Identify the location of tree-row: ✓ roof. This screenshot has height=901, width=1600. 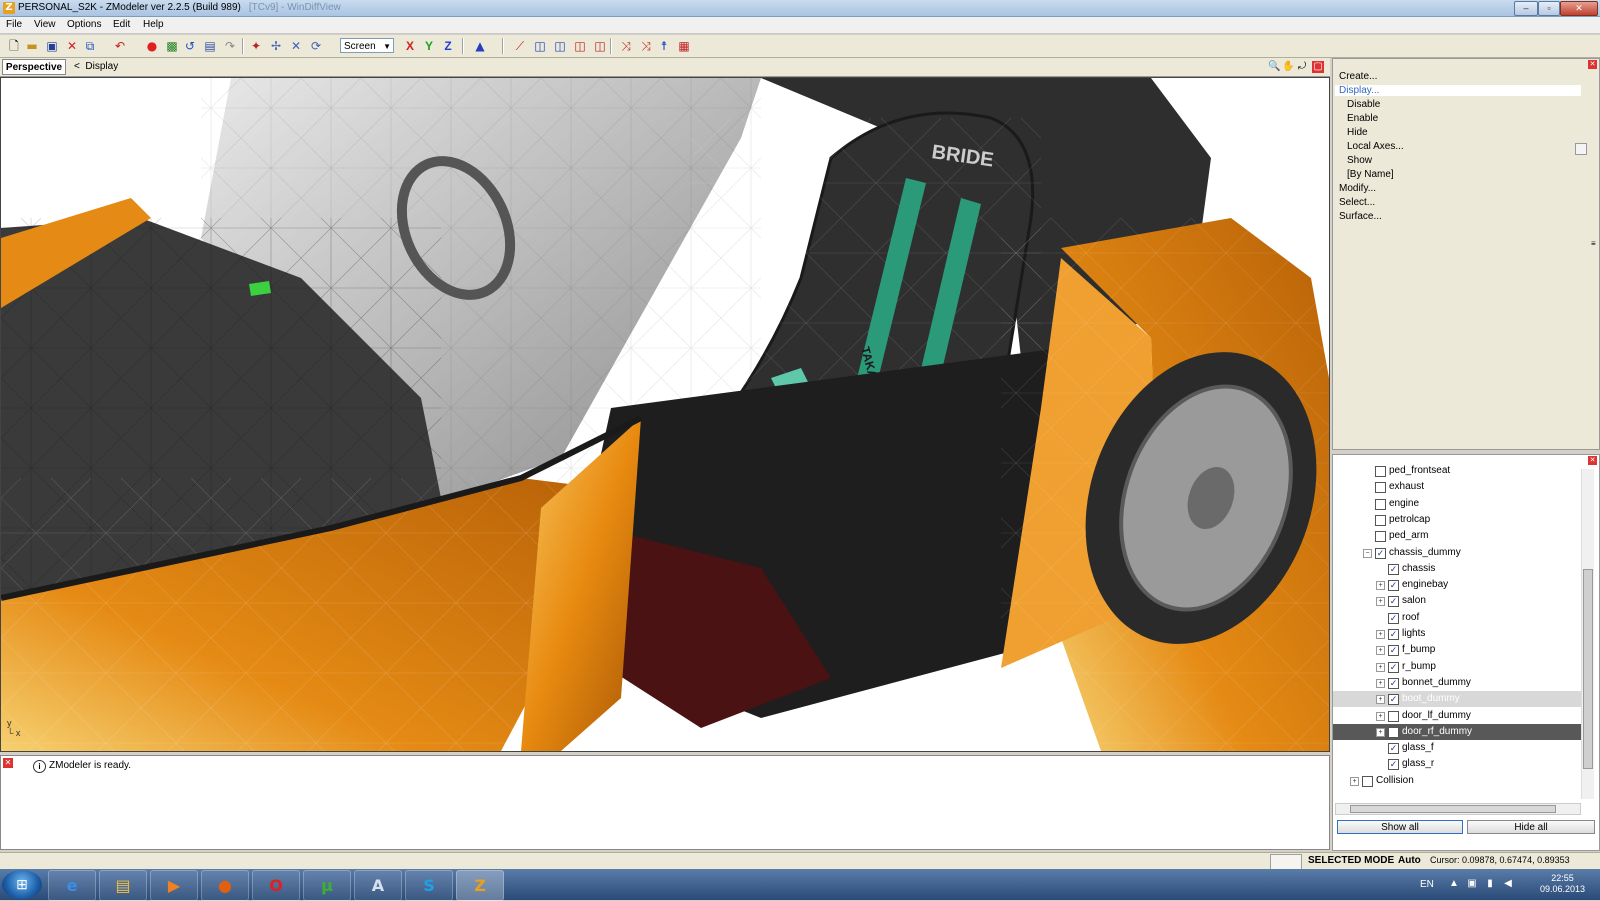
(1458, 618).